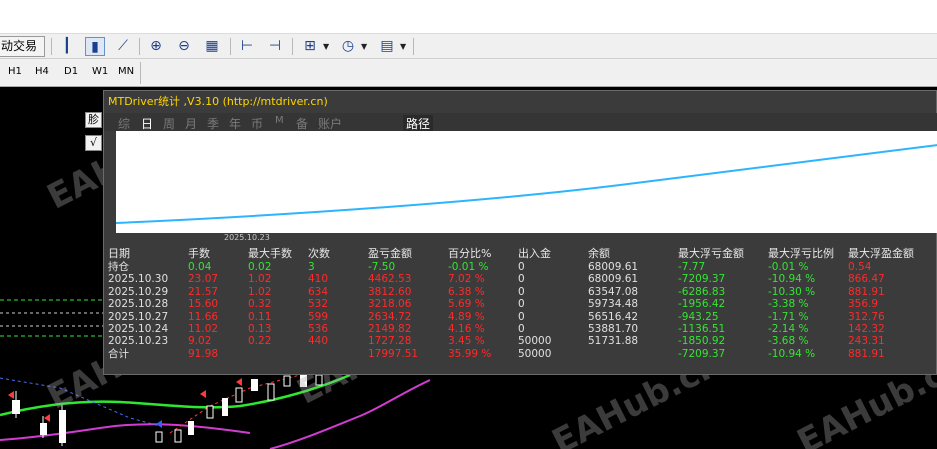  Describe the element at coordinates (863, 304) in the screenshot. I see `table-cell-mfe: 356.9` at that location.